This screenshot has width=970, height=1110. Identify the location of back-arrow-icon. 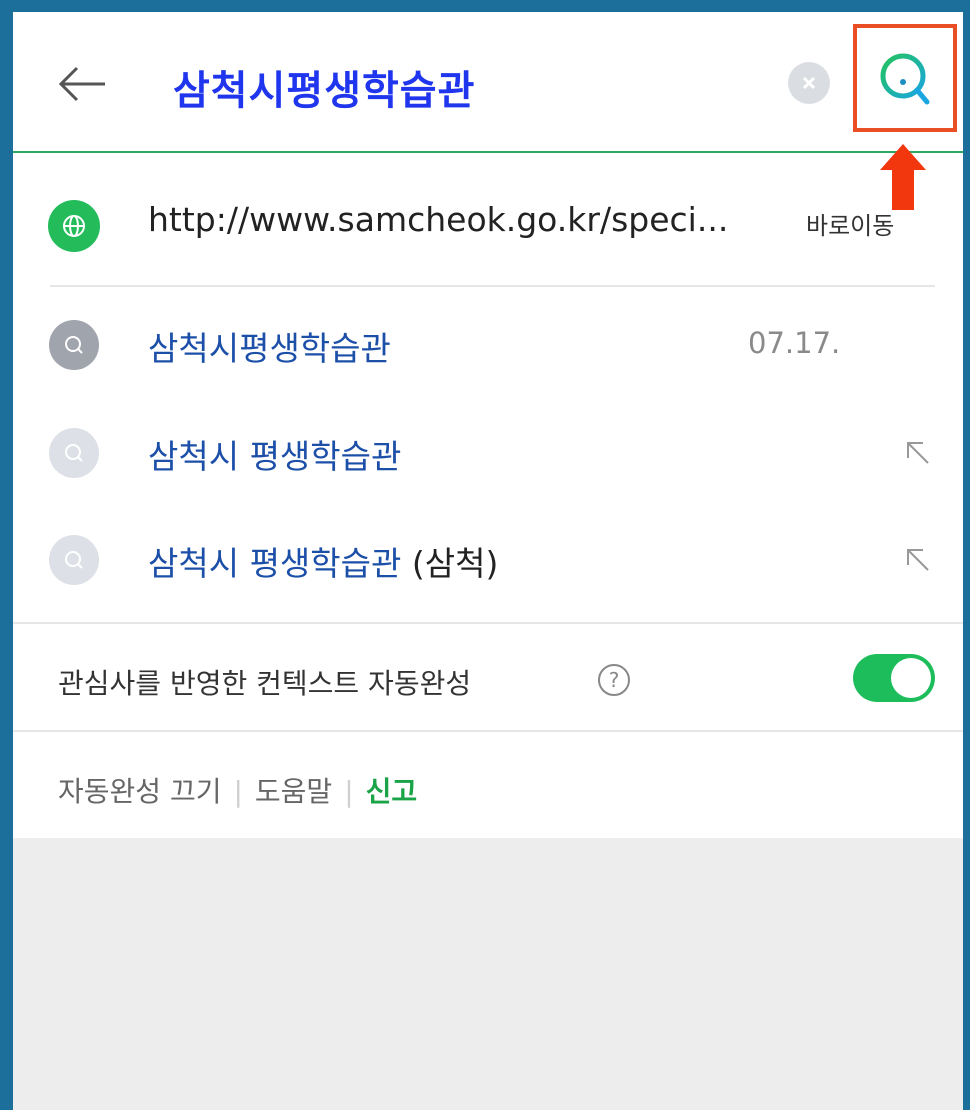
(83, 84).